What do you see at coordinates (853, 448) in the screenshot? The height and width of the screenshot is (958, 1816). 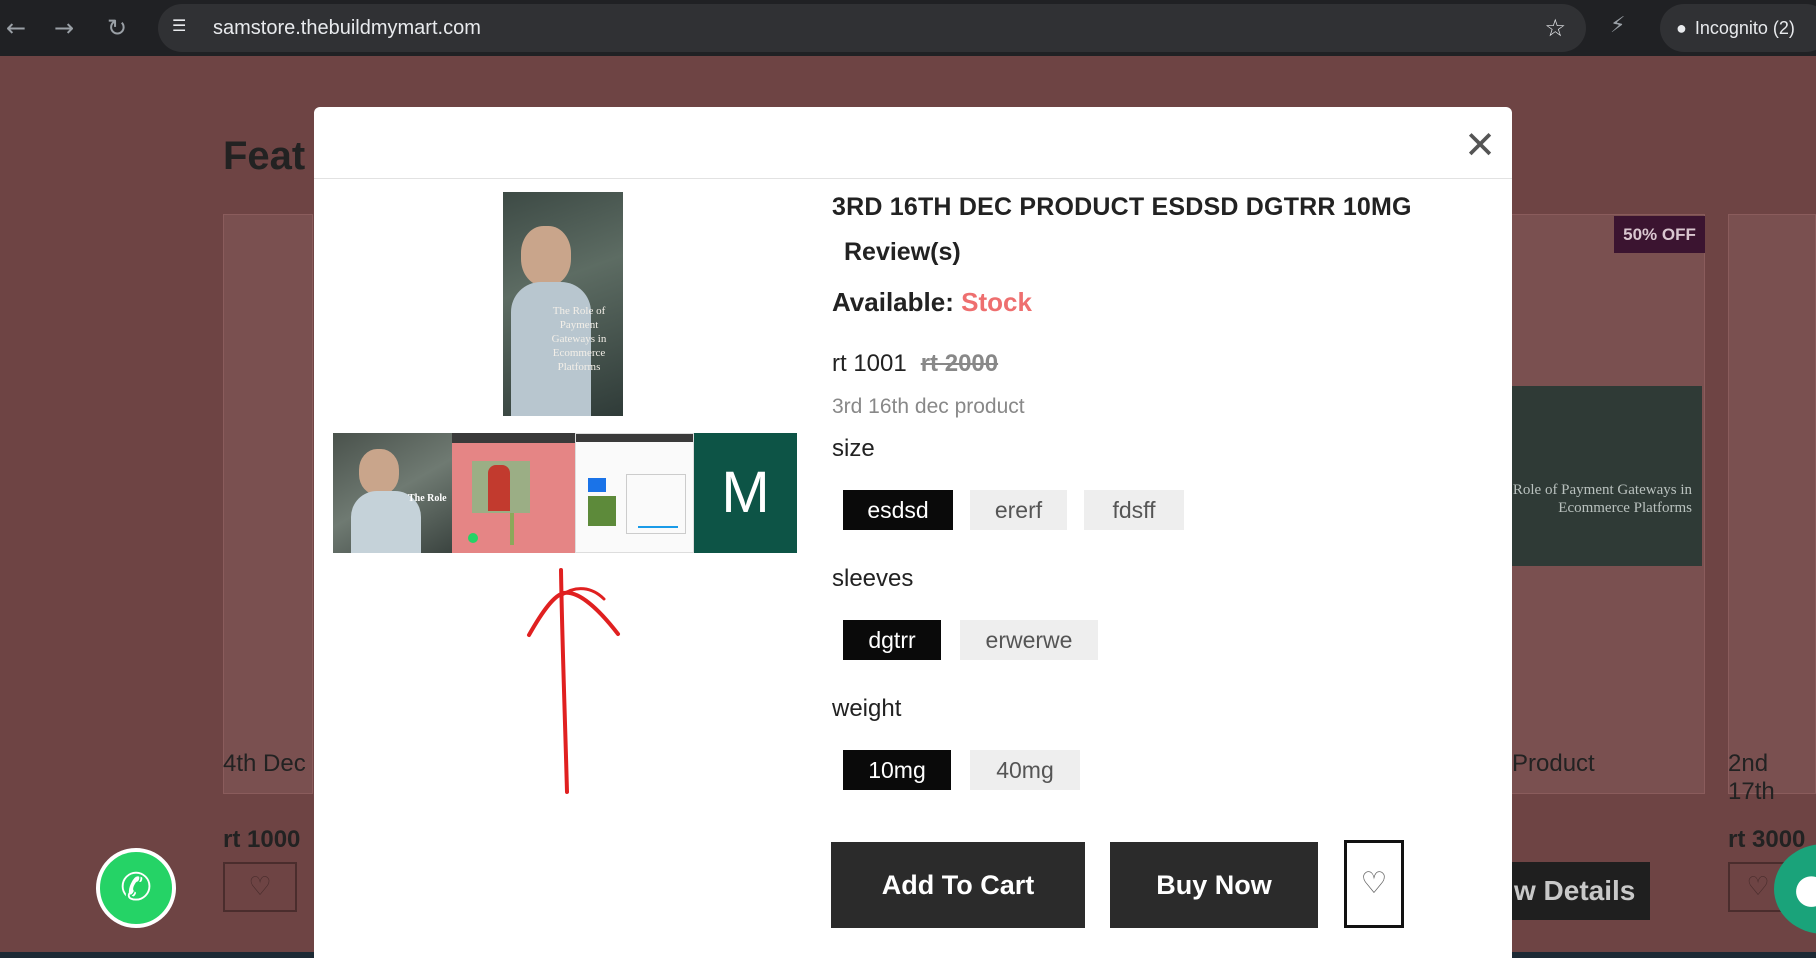 I see `size-label: size` at bounding box center [853, 448].